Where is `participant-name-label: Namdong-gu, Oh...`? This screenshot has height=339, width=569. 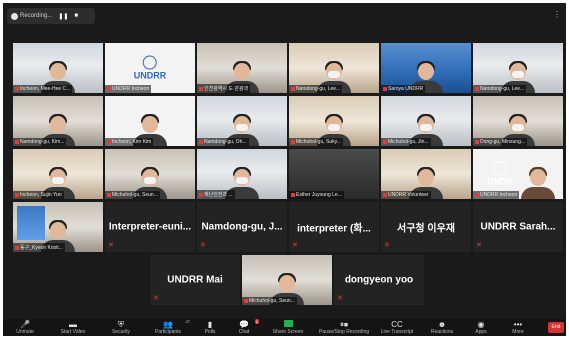 participant-name-label: Namdong-gu, Oh... is located at coordinates (223, 142).